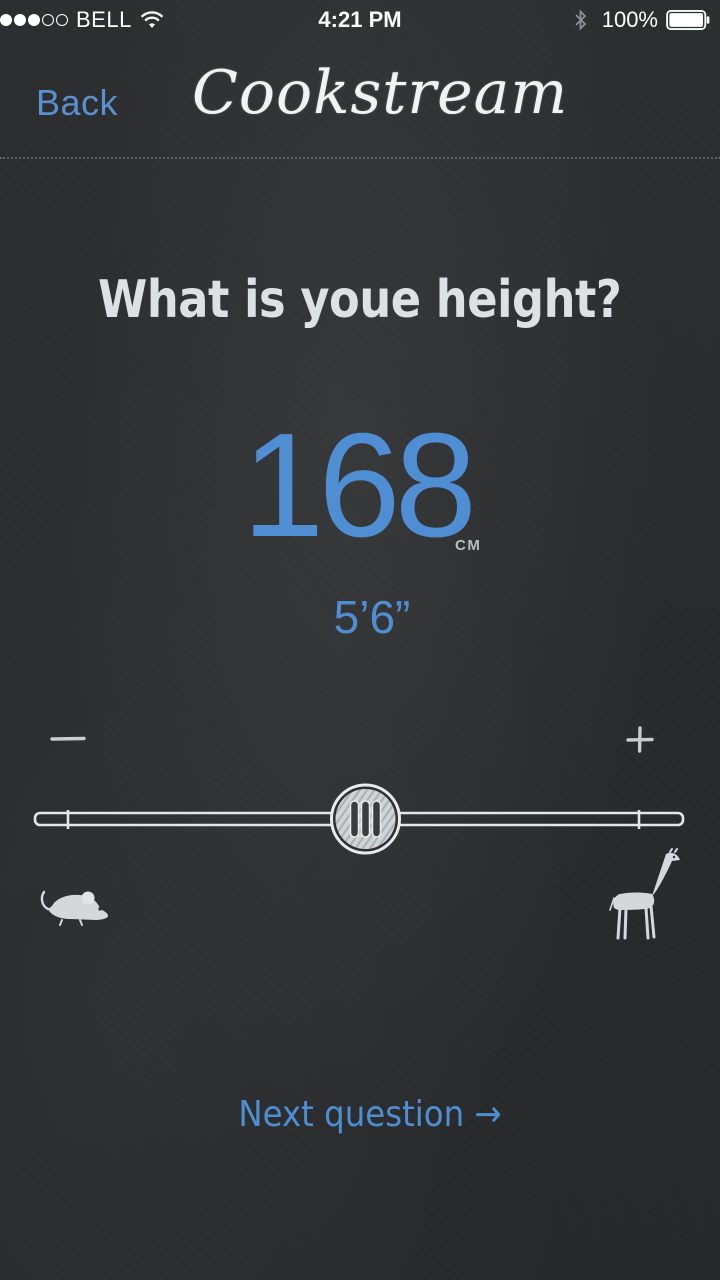 The image size is (720, 1280). What do you see at coordinates (580, 20) in the screenshot?
I see `bluetooth-icon` at bounding box center [580, 20].